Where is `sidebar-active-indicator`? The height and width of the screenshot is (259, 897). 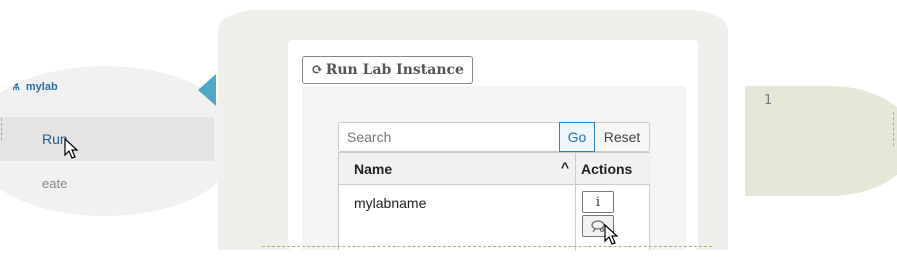
sidebar-active-indicator is located at coordinates (207, 90).